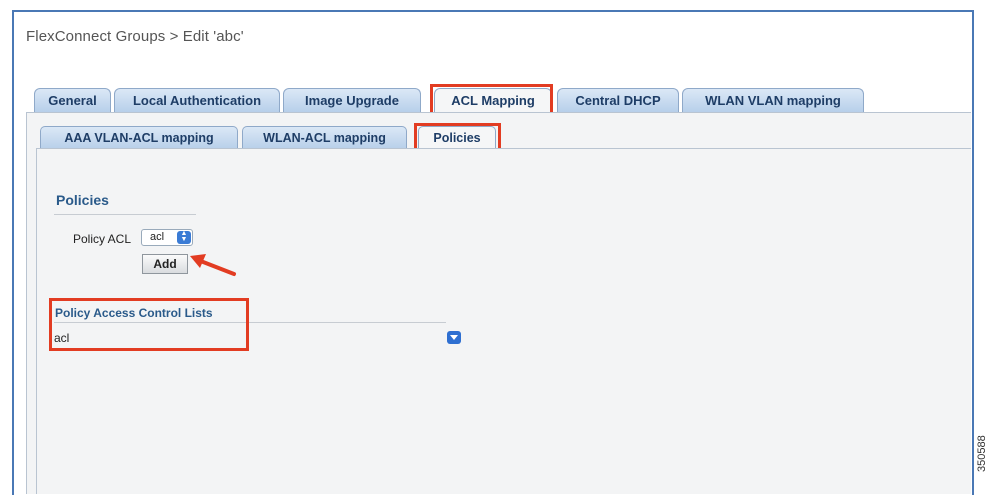 The height and width of the screenshot is (495, 993). I want to click on subtab-aaa-vlan-acl-mapping: AAA VLAN-ACL mapping, so click(139, 137).